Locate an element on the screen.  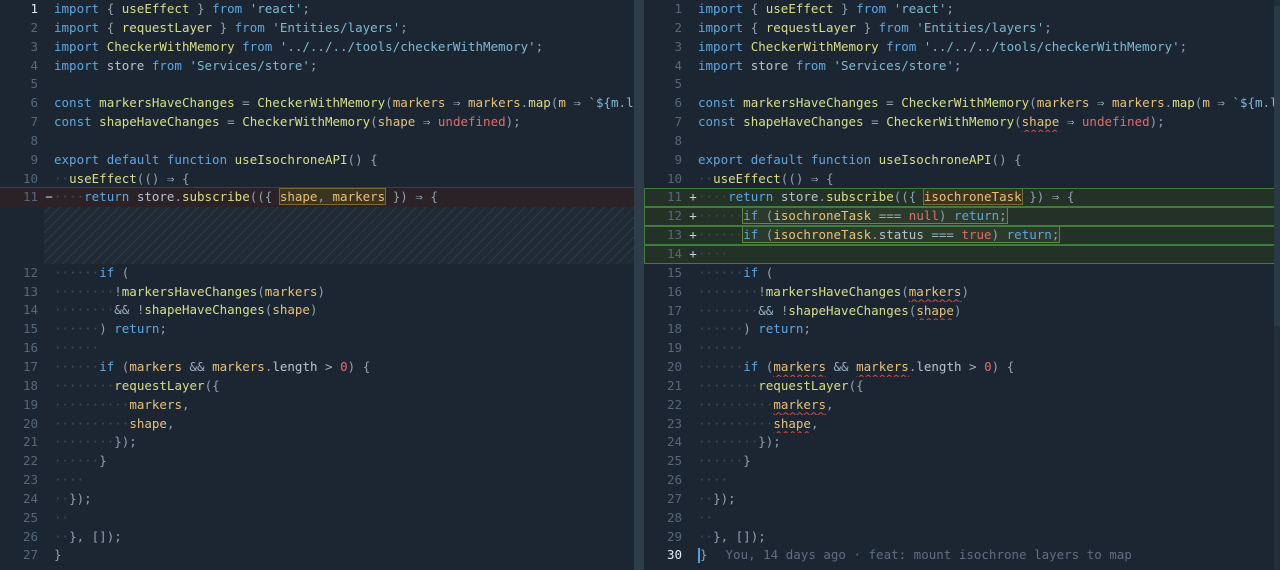
code-line: 14 ········&& !shapeHaveChanges(shape) is located at coordinates (317, 310).